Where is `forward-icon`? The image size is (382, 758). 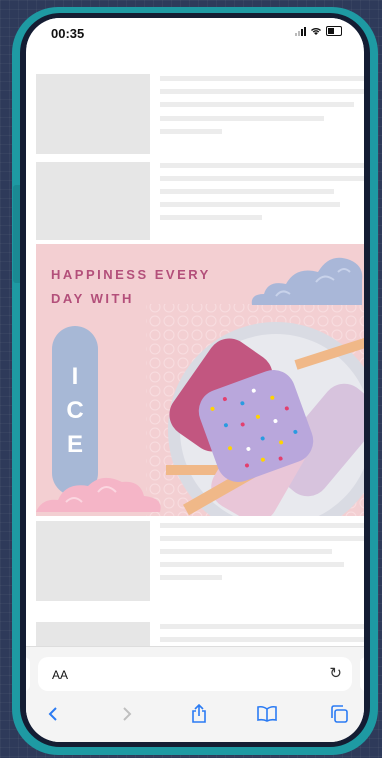
forward-icon is located at coordinates (127, 714).